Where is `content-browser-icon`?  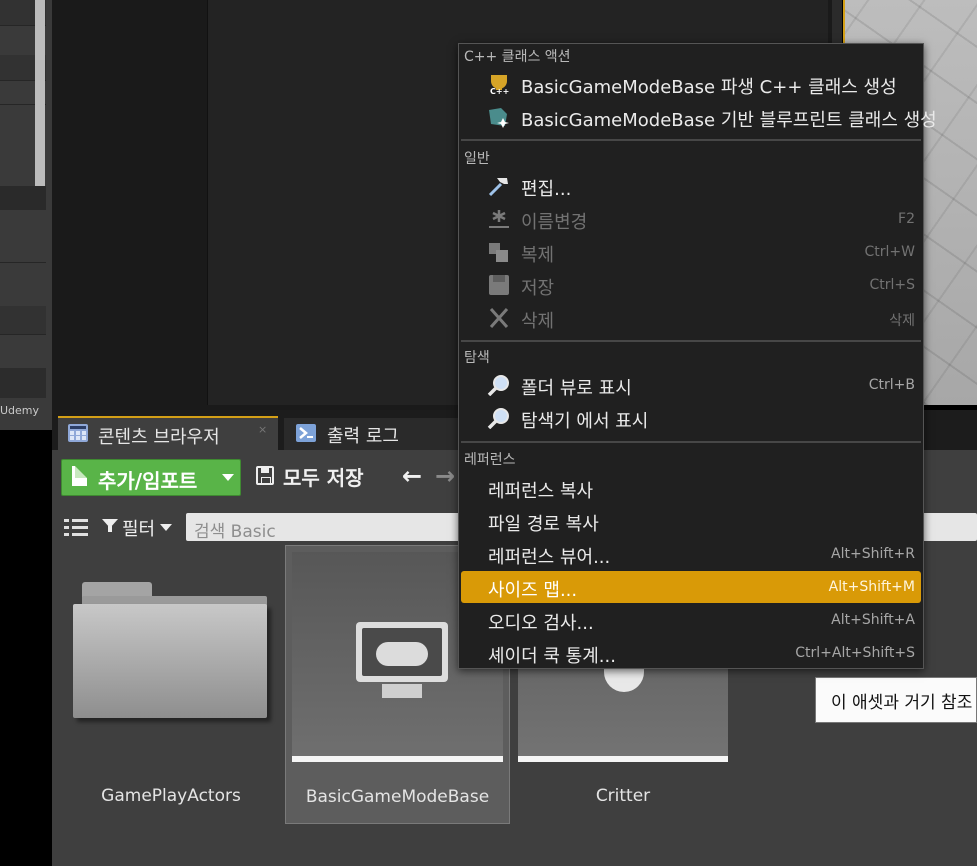 content-browser-icon is located at coordinates (78, 433).